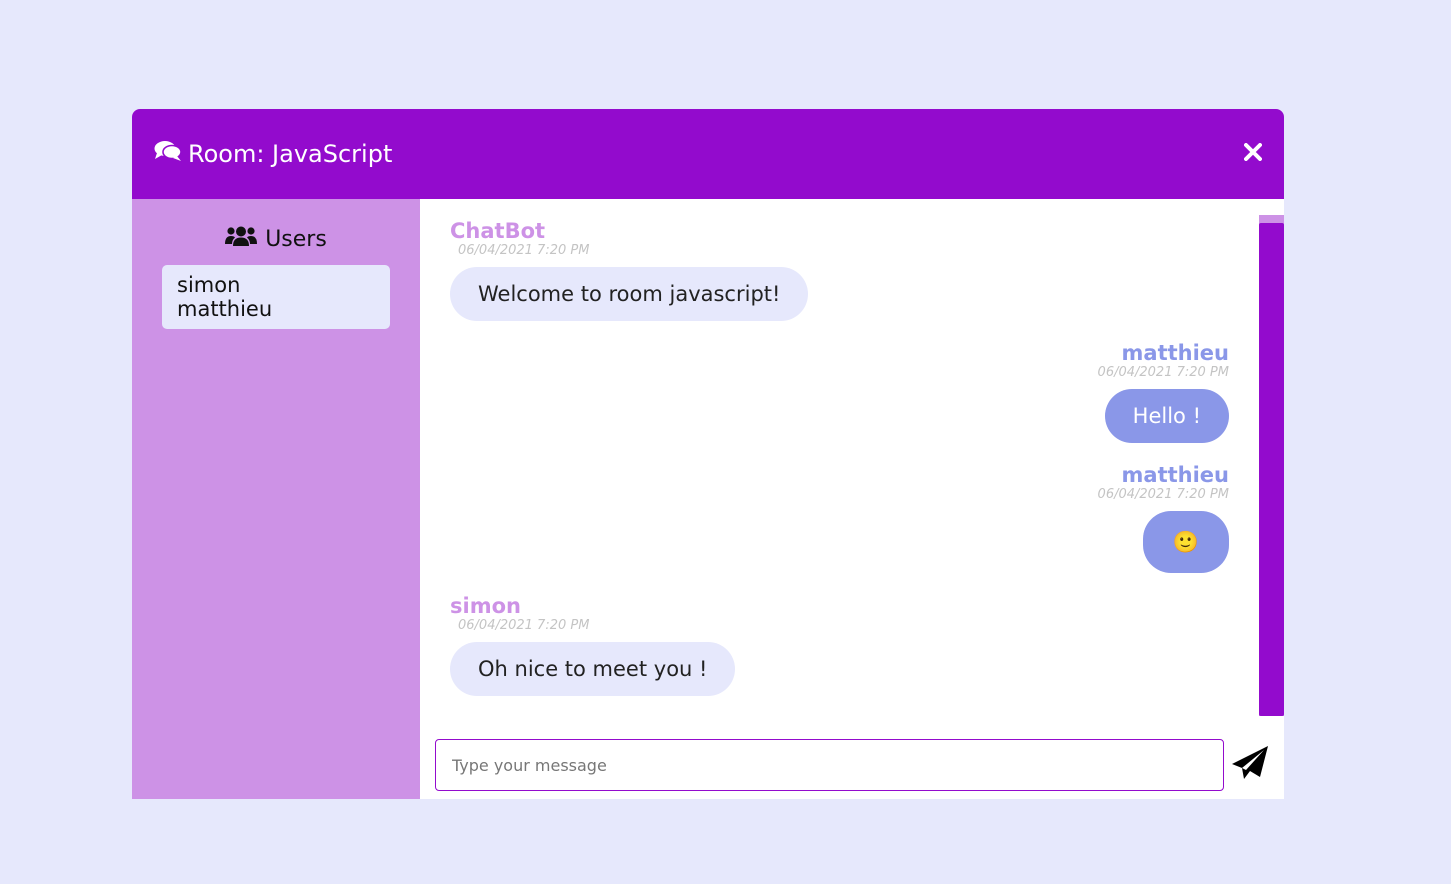 The height and width of the screenshot is (884, 1451). I want to click on users-sidebar: Users simon matthieu, so click(276, 499).